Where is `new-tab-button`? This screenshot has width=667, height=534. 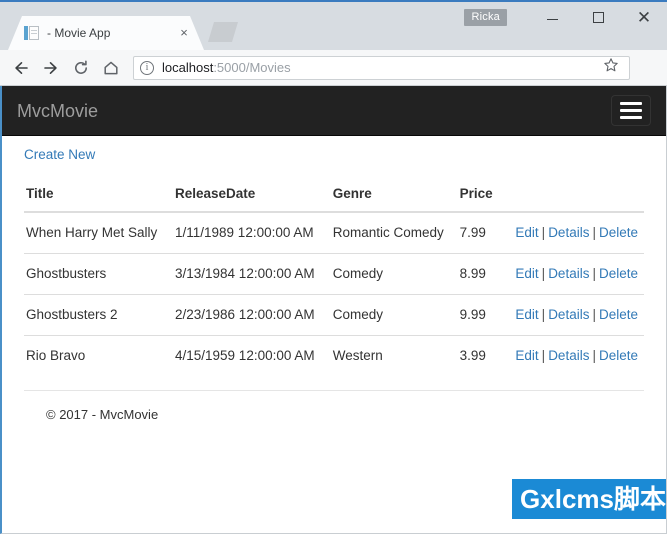
new-tab-button is located at coordinates (223, 32).